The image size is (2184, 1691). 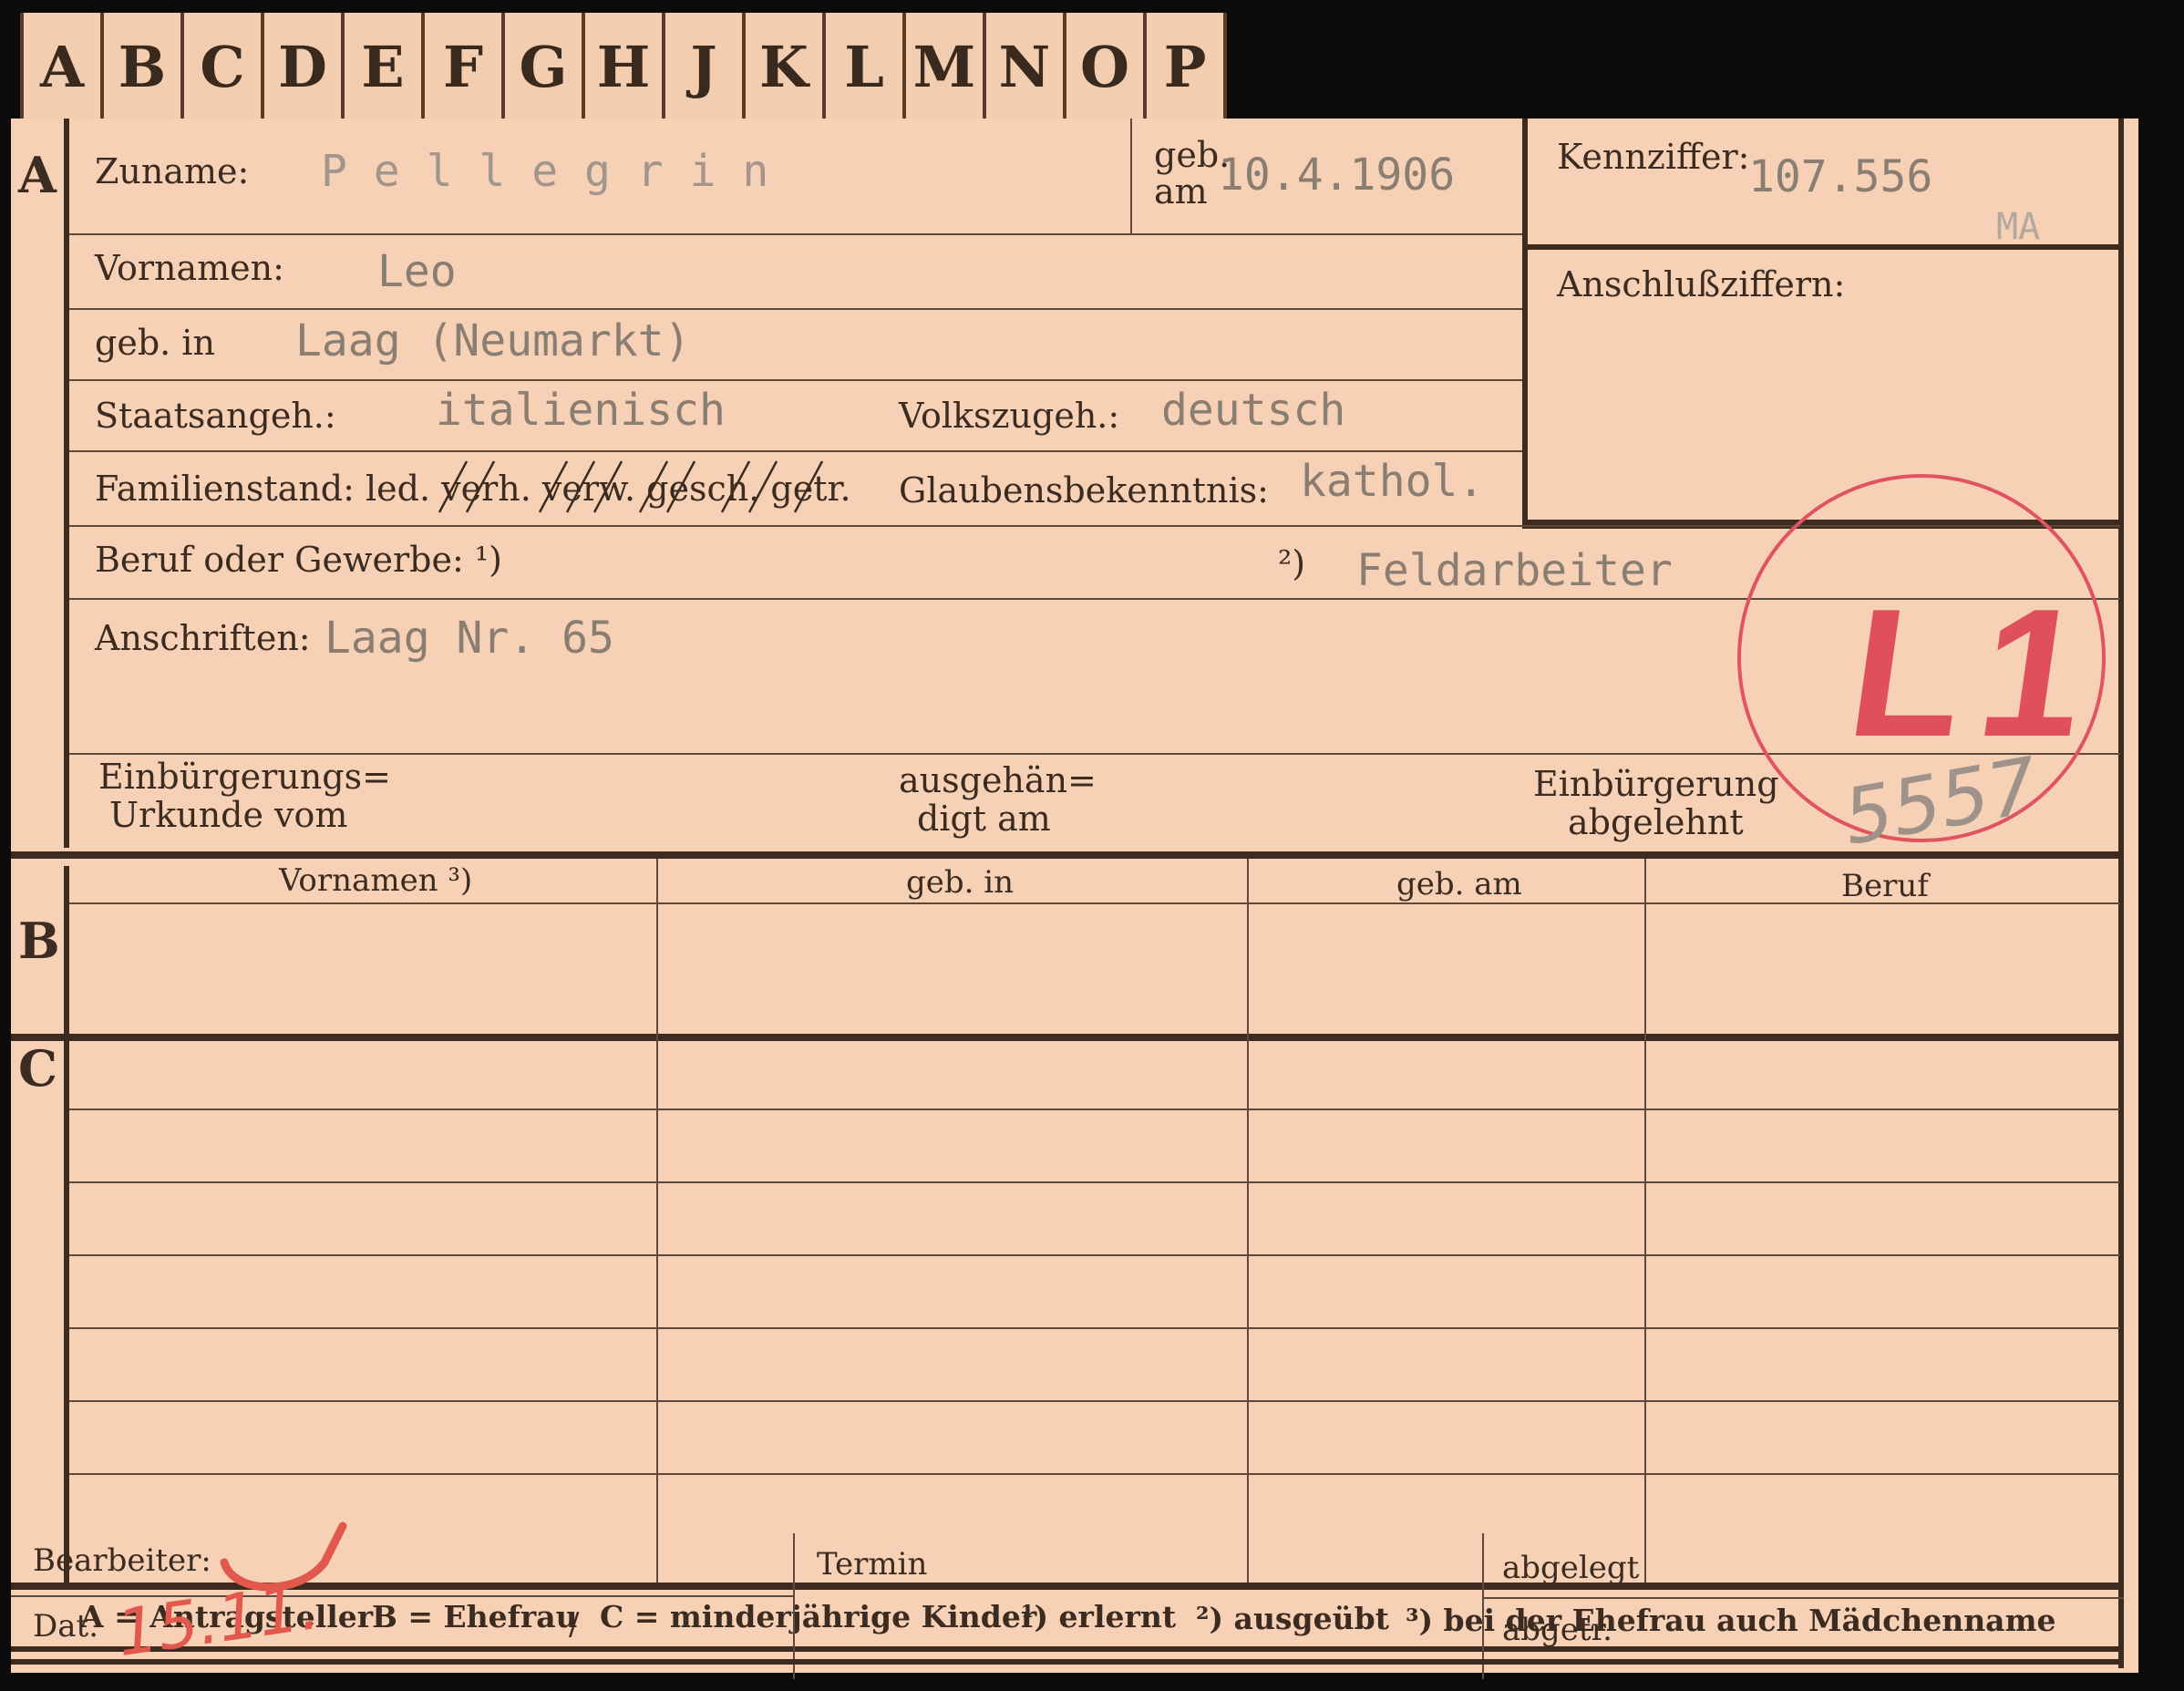 What do you see at coordinates (1656, 822) in the screenshot?
I see `einbuergerung-abgelehnt-label-2: abgelehnt` at bounding box center [1656, 822].